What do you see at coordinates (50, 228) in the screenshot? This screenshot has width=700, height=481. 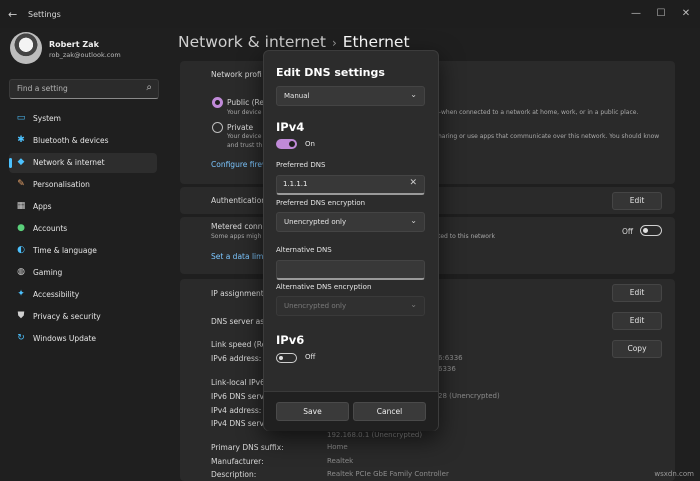 I see `sidebar-item-label: Accounts` at bounding box center [50, 228].